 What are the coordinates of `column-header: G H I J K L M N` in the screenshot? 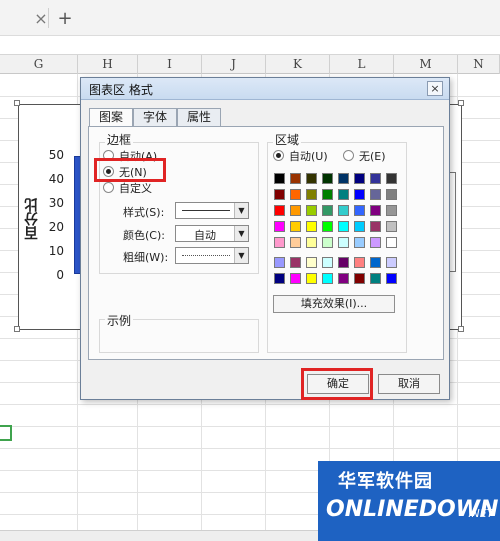 It's located at (250, 64).